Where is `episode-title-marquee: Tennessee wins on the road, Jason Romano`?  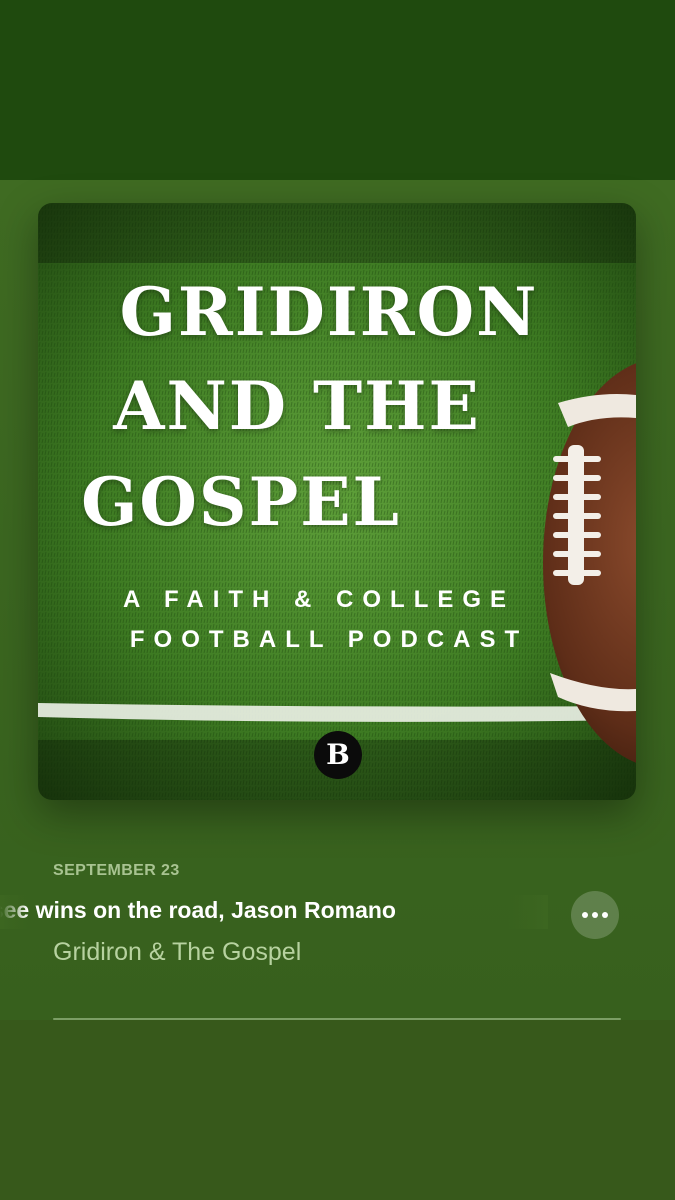
episode-title-marquee: Tennessee wins on the road, Jason Romano is located at coordinates (274, 912).